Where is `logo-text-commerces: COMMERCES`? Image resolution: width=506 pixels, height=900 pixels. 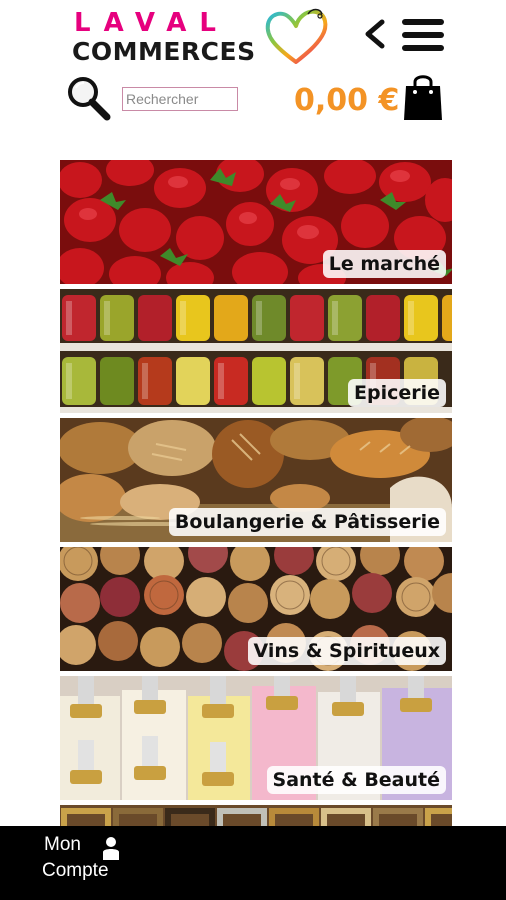
logo-text-commerces: COMMERCES is located at coordinates (164, 51).